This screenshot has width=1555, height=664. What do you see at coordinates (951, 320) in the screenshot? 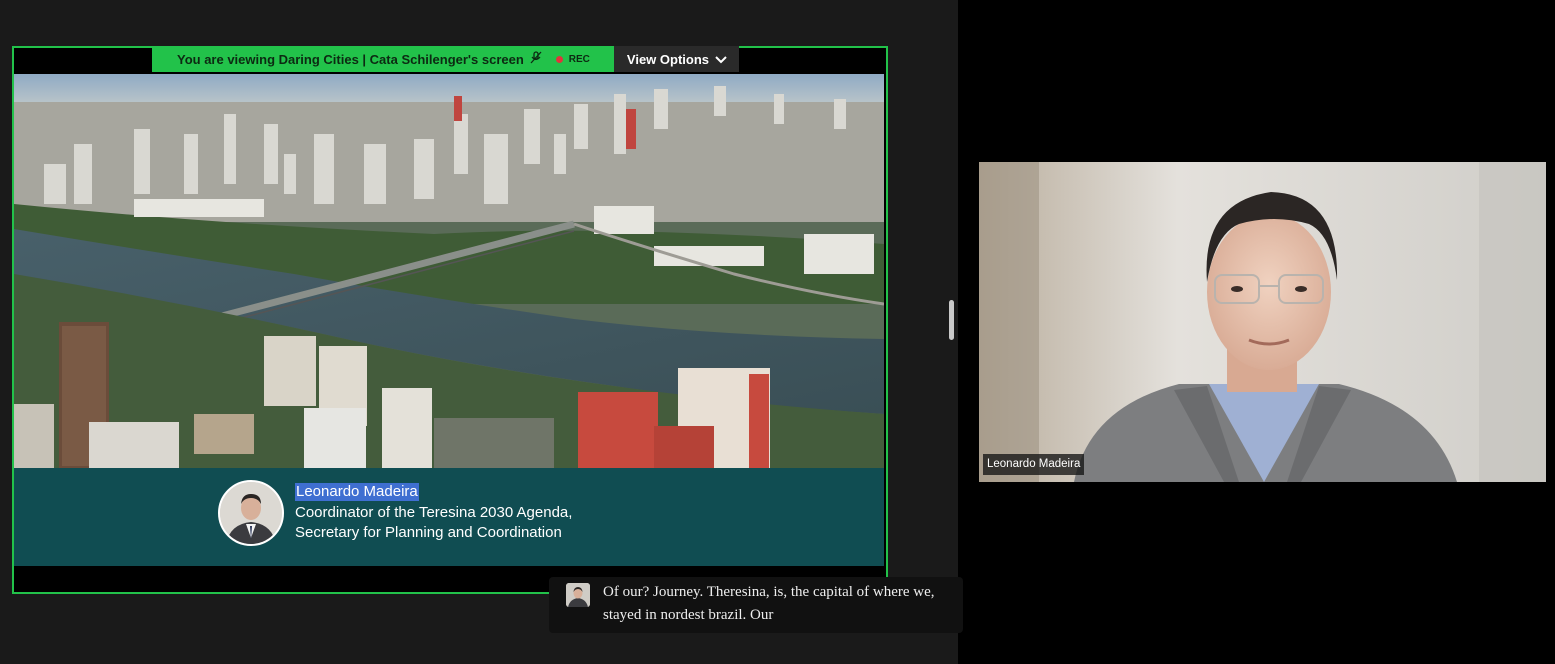
I see `pane-resize-handle` at bounding box center [951, 320].